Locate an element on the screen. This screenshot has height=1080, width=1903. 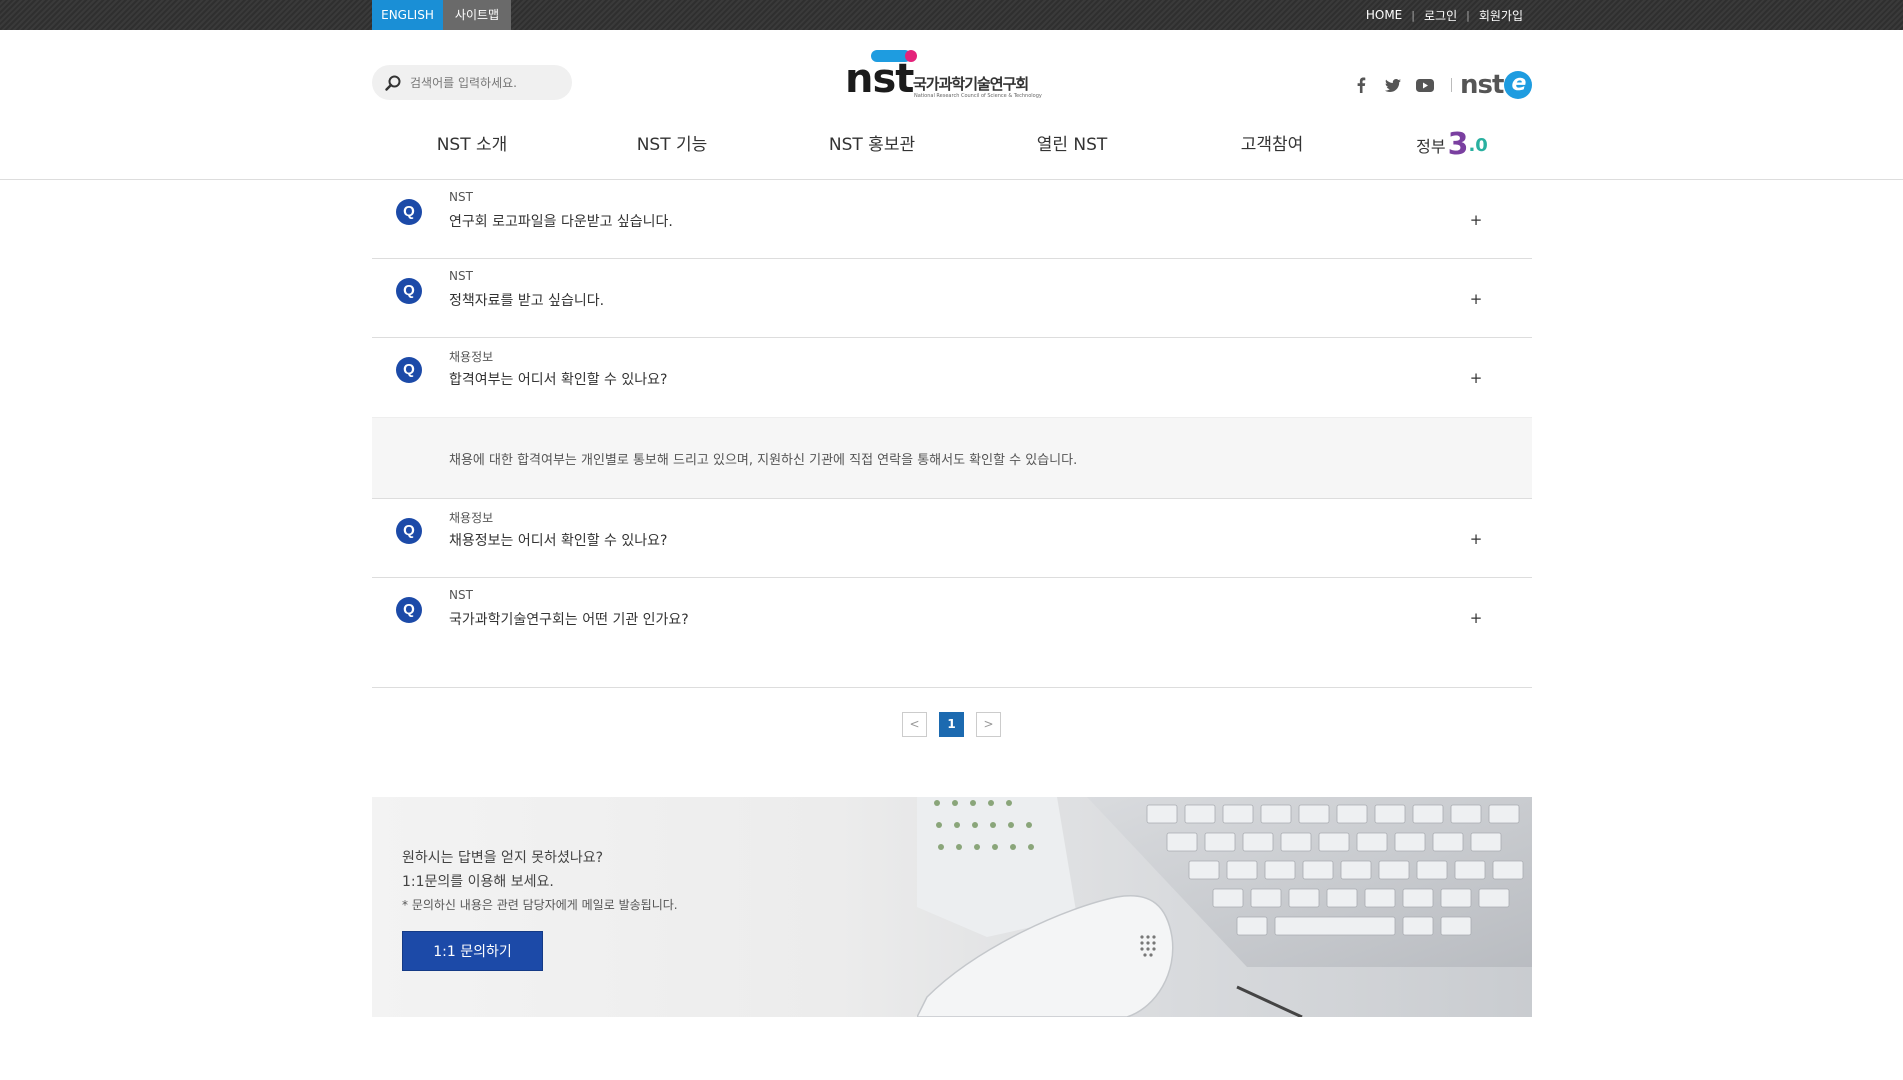
sitemap-link: 사이트맵 is located at coordinates (477, 15).